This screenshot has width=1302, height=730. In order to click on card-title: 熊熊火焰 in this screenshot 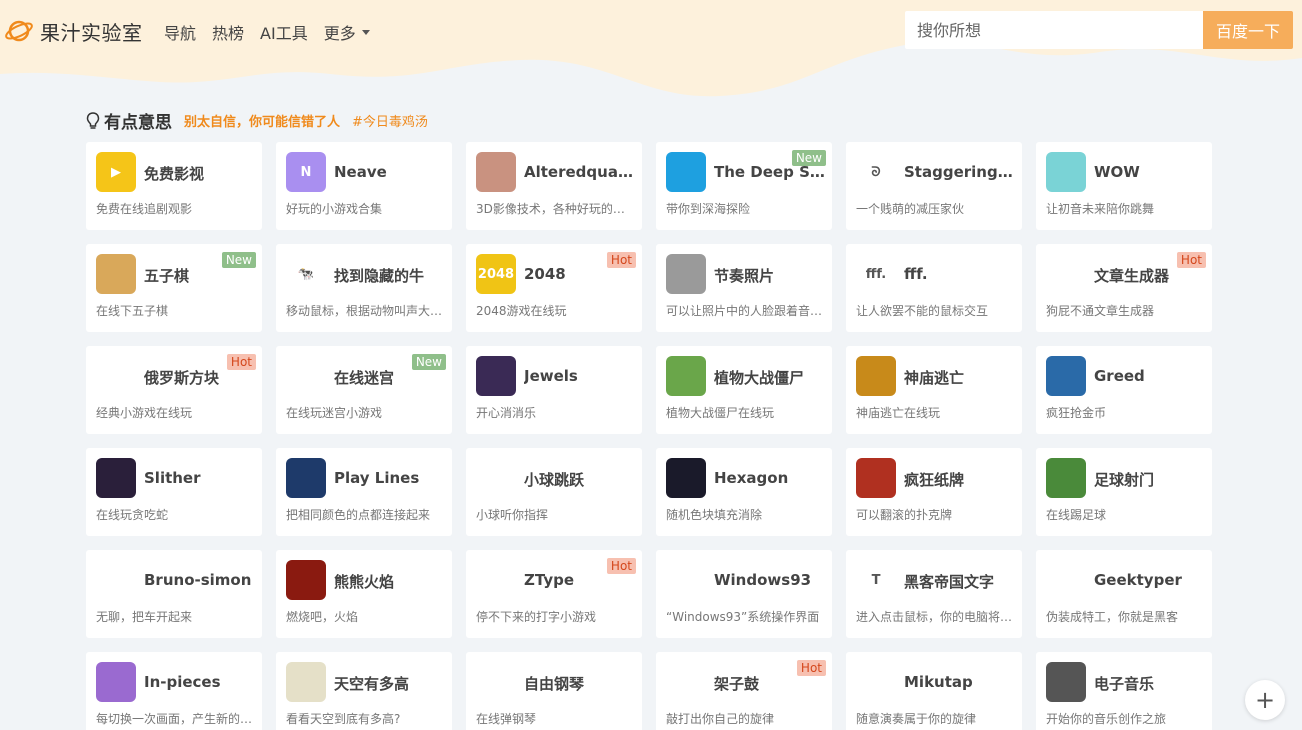, I will do `click(364, 582)`.